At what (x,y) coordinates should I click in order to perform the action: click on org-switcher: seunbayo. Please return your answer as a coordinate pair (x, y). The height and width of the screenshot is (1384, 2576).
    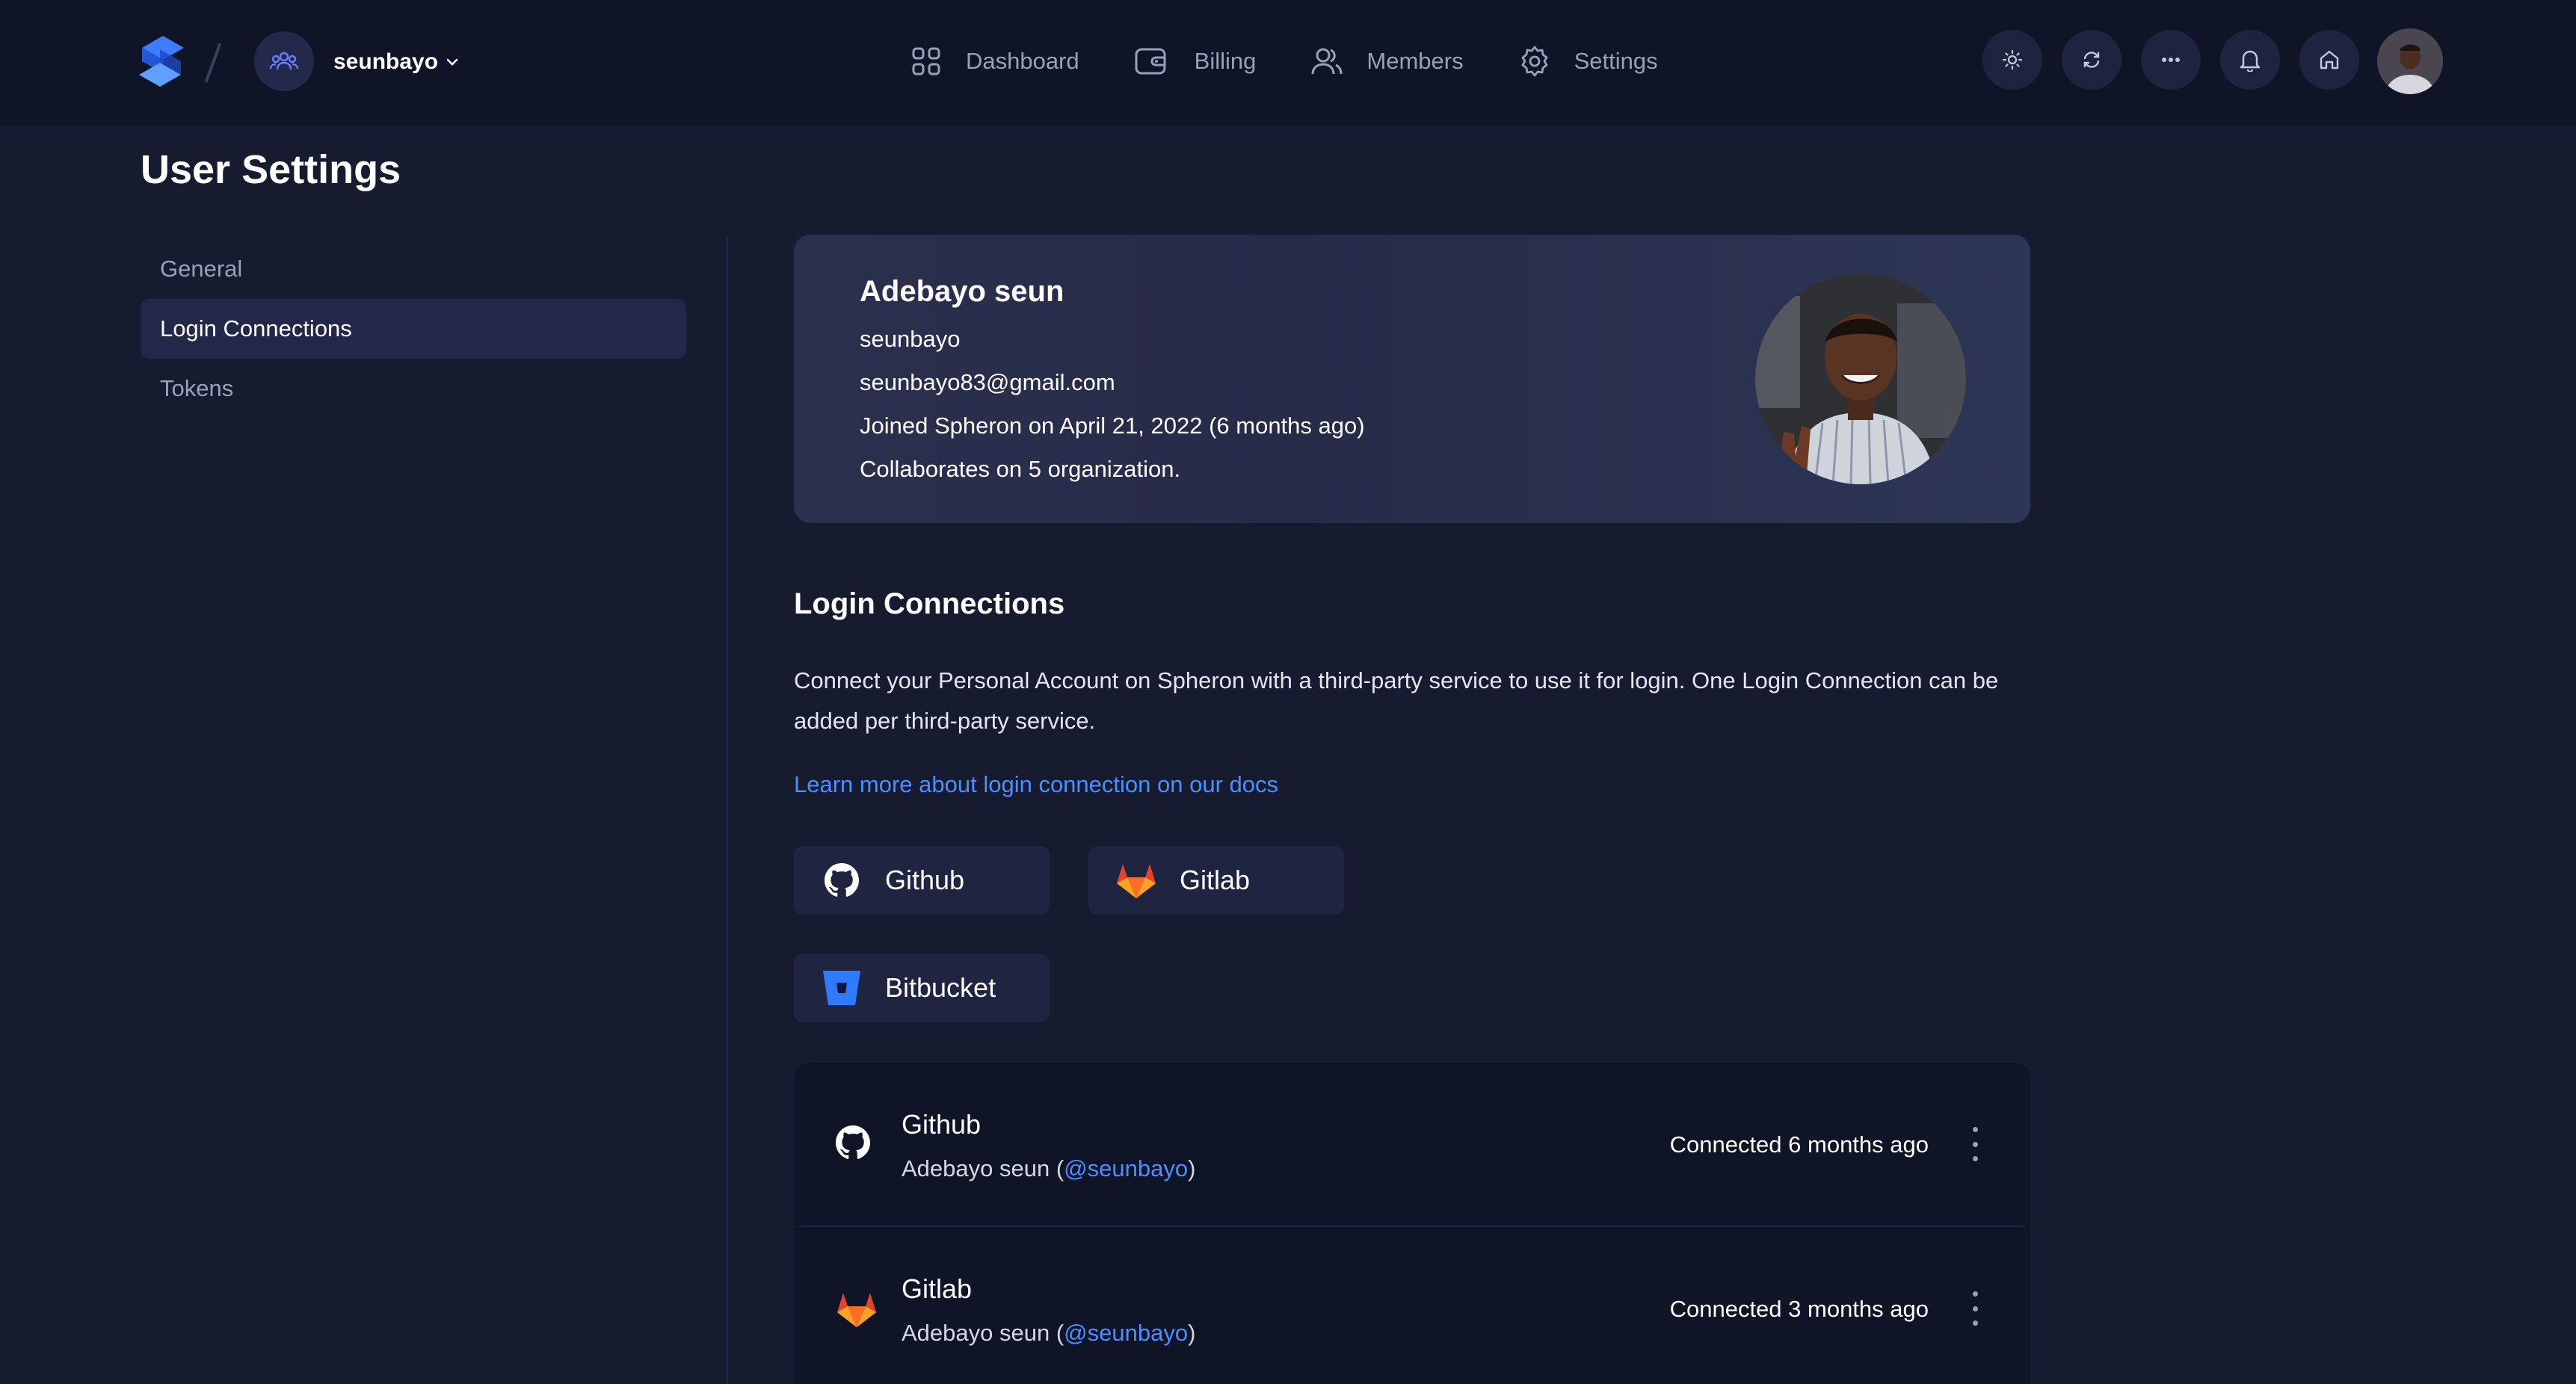
    Looking at the image, I should click on (396, 62).